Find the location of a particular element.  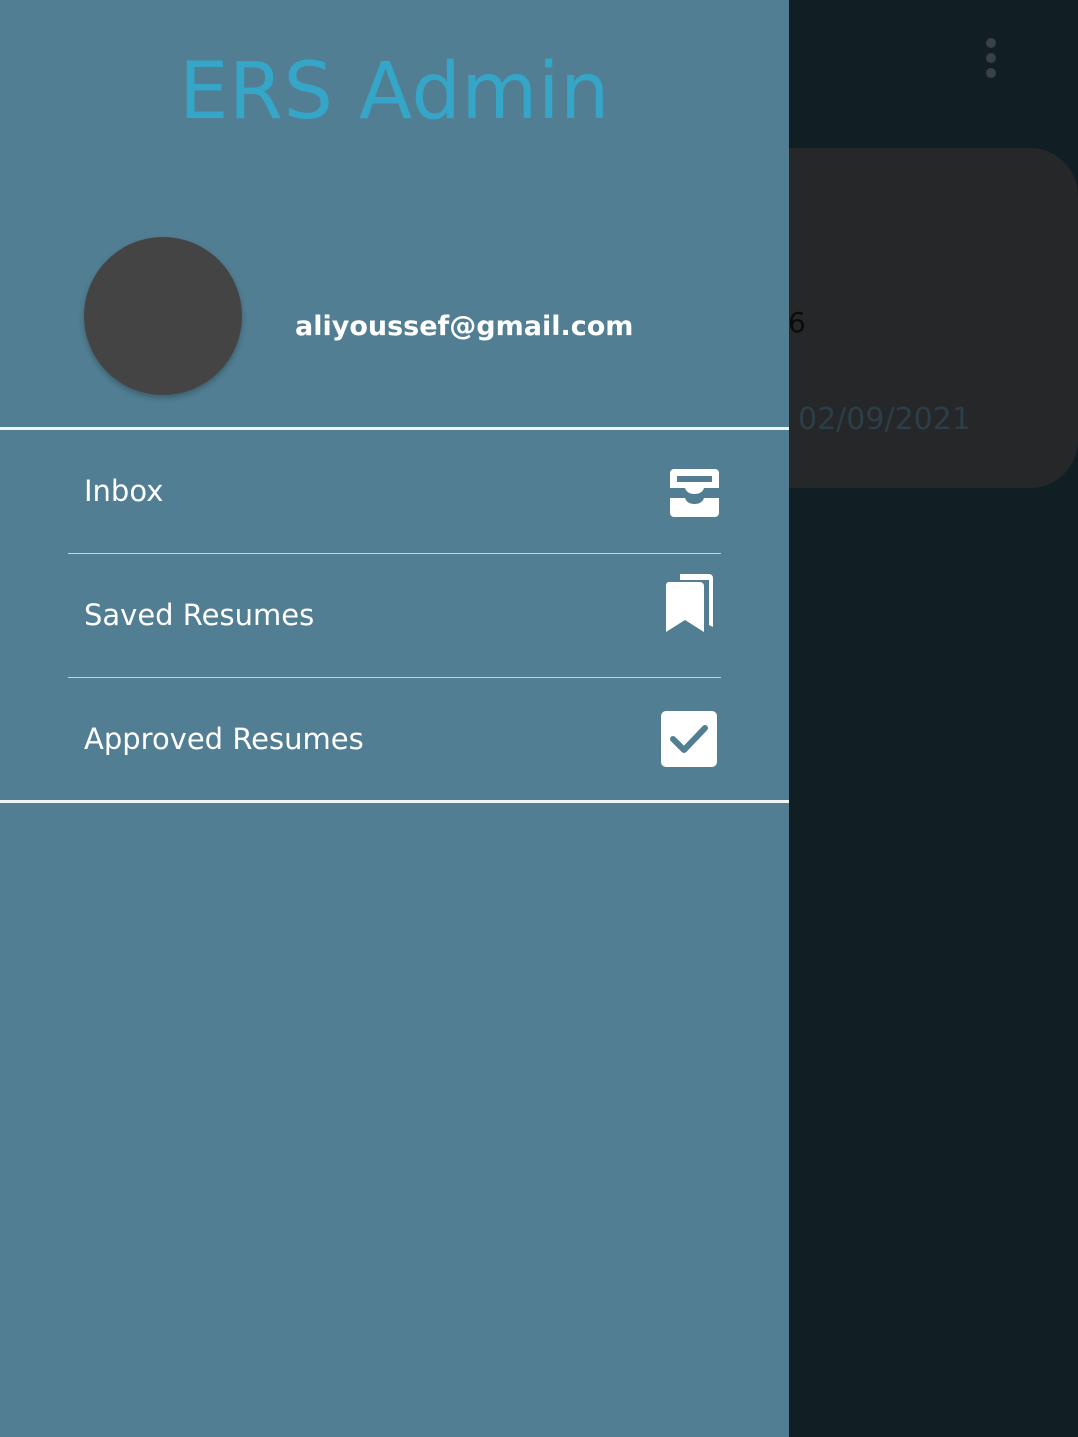

resume-card-count: 6 is located at coordinates (797, 322).